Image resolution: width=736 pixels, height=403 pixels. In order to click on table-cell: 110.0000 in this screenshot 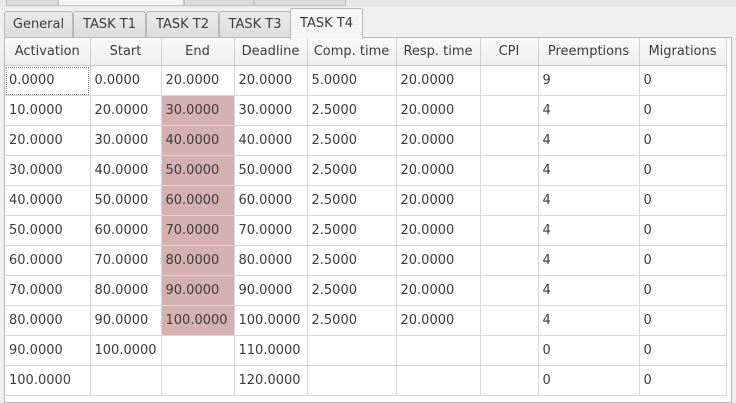, I will do `click(271, 350)`.